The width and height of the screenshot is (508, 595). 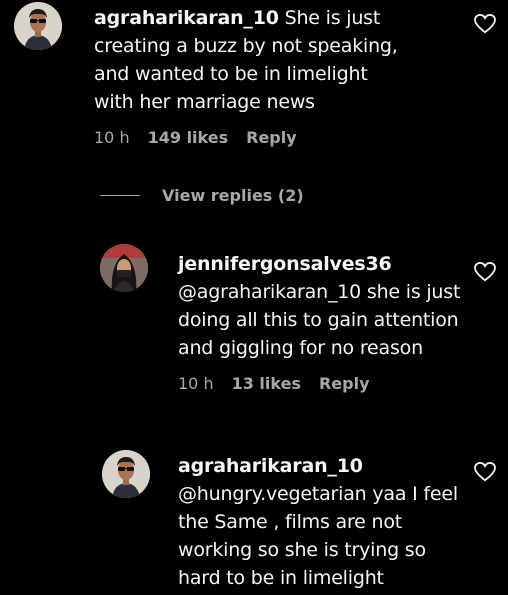 What do you see at coordinates (285, 264) in the screenshot?
I see `reply-username: jennifergonsalves36` at bounding box center [285, 264].